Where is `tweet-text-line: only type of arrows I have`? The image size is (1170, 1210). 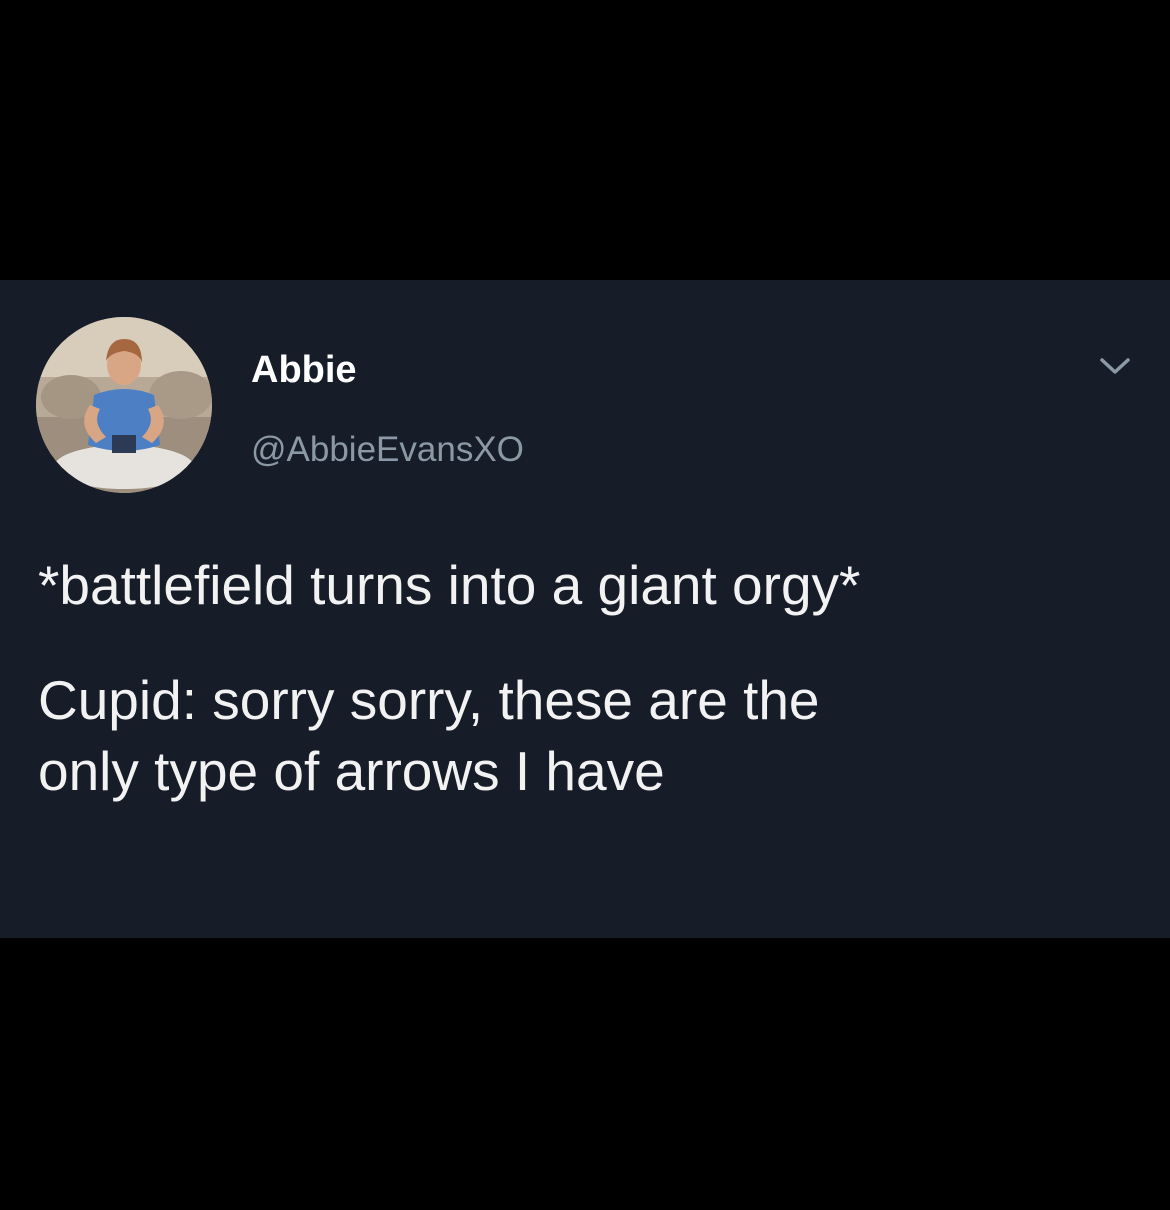 tweet-text-line: only type of arrows I have is located at coordinates (351, 771).